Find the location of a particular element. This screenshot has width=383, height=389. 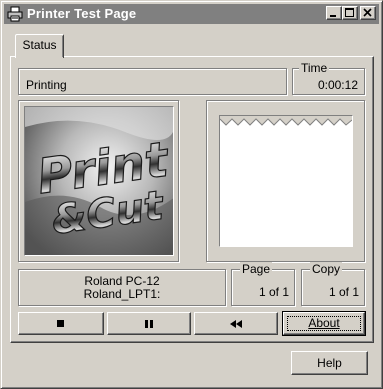

stop-button is located at coordinates (61, 323).